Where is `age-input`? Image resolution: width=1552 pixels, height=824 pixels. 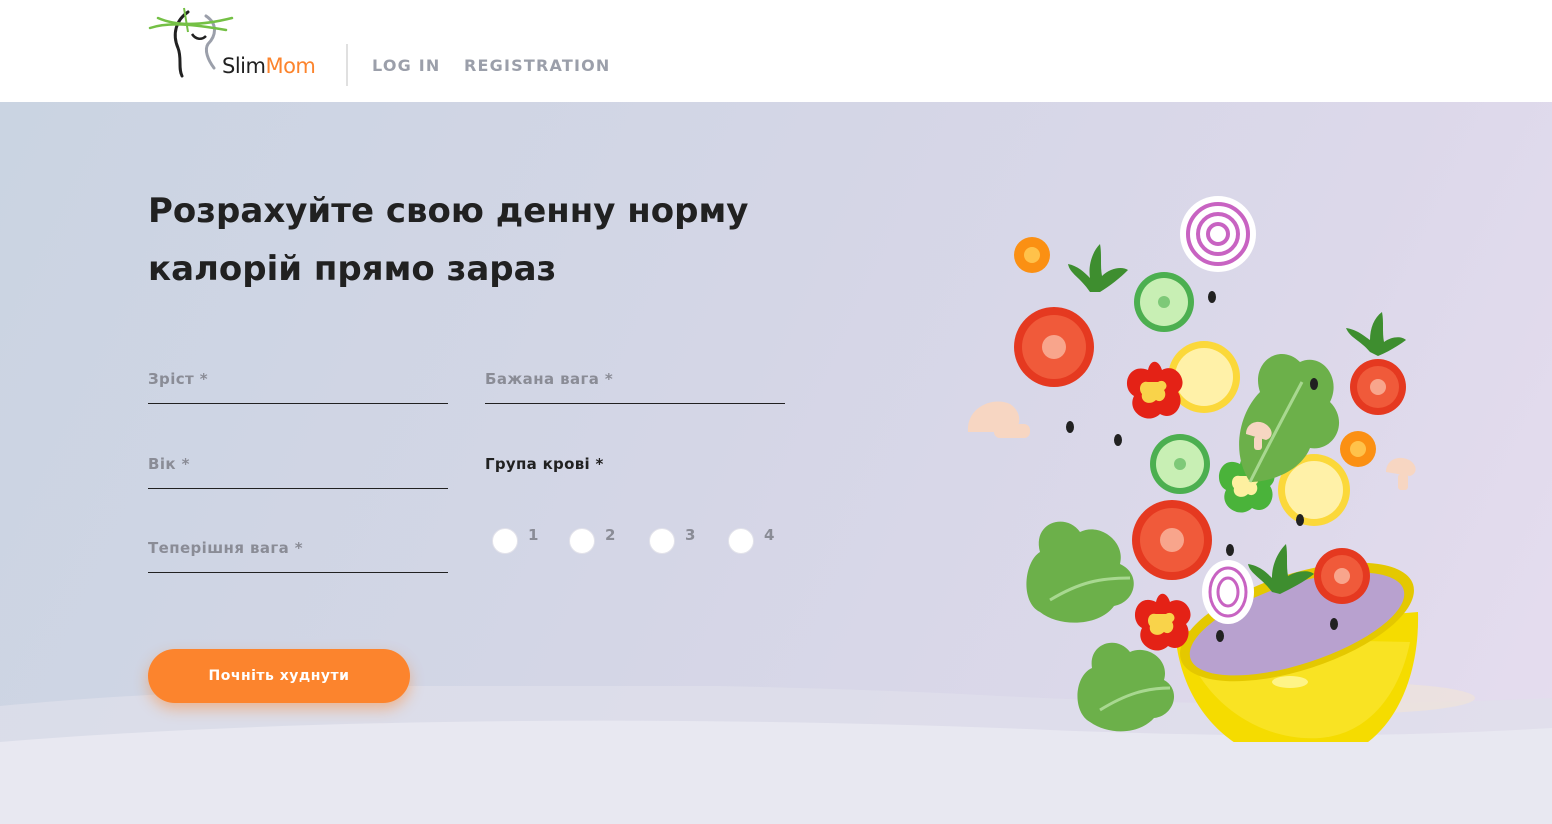
age-input is located at coordinates (298, 468).